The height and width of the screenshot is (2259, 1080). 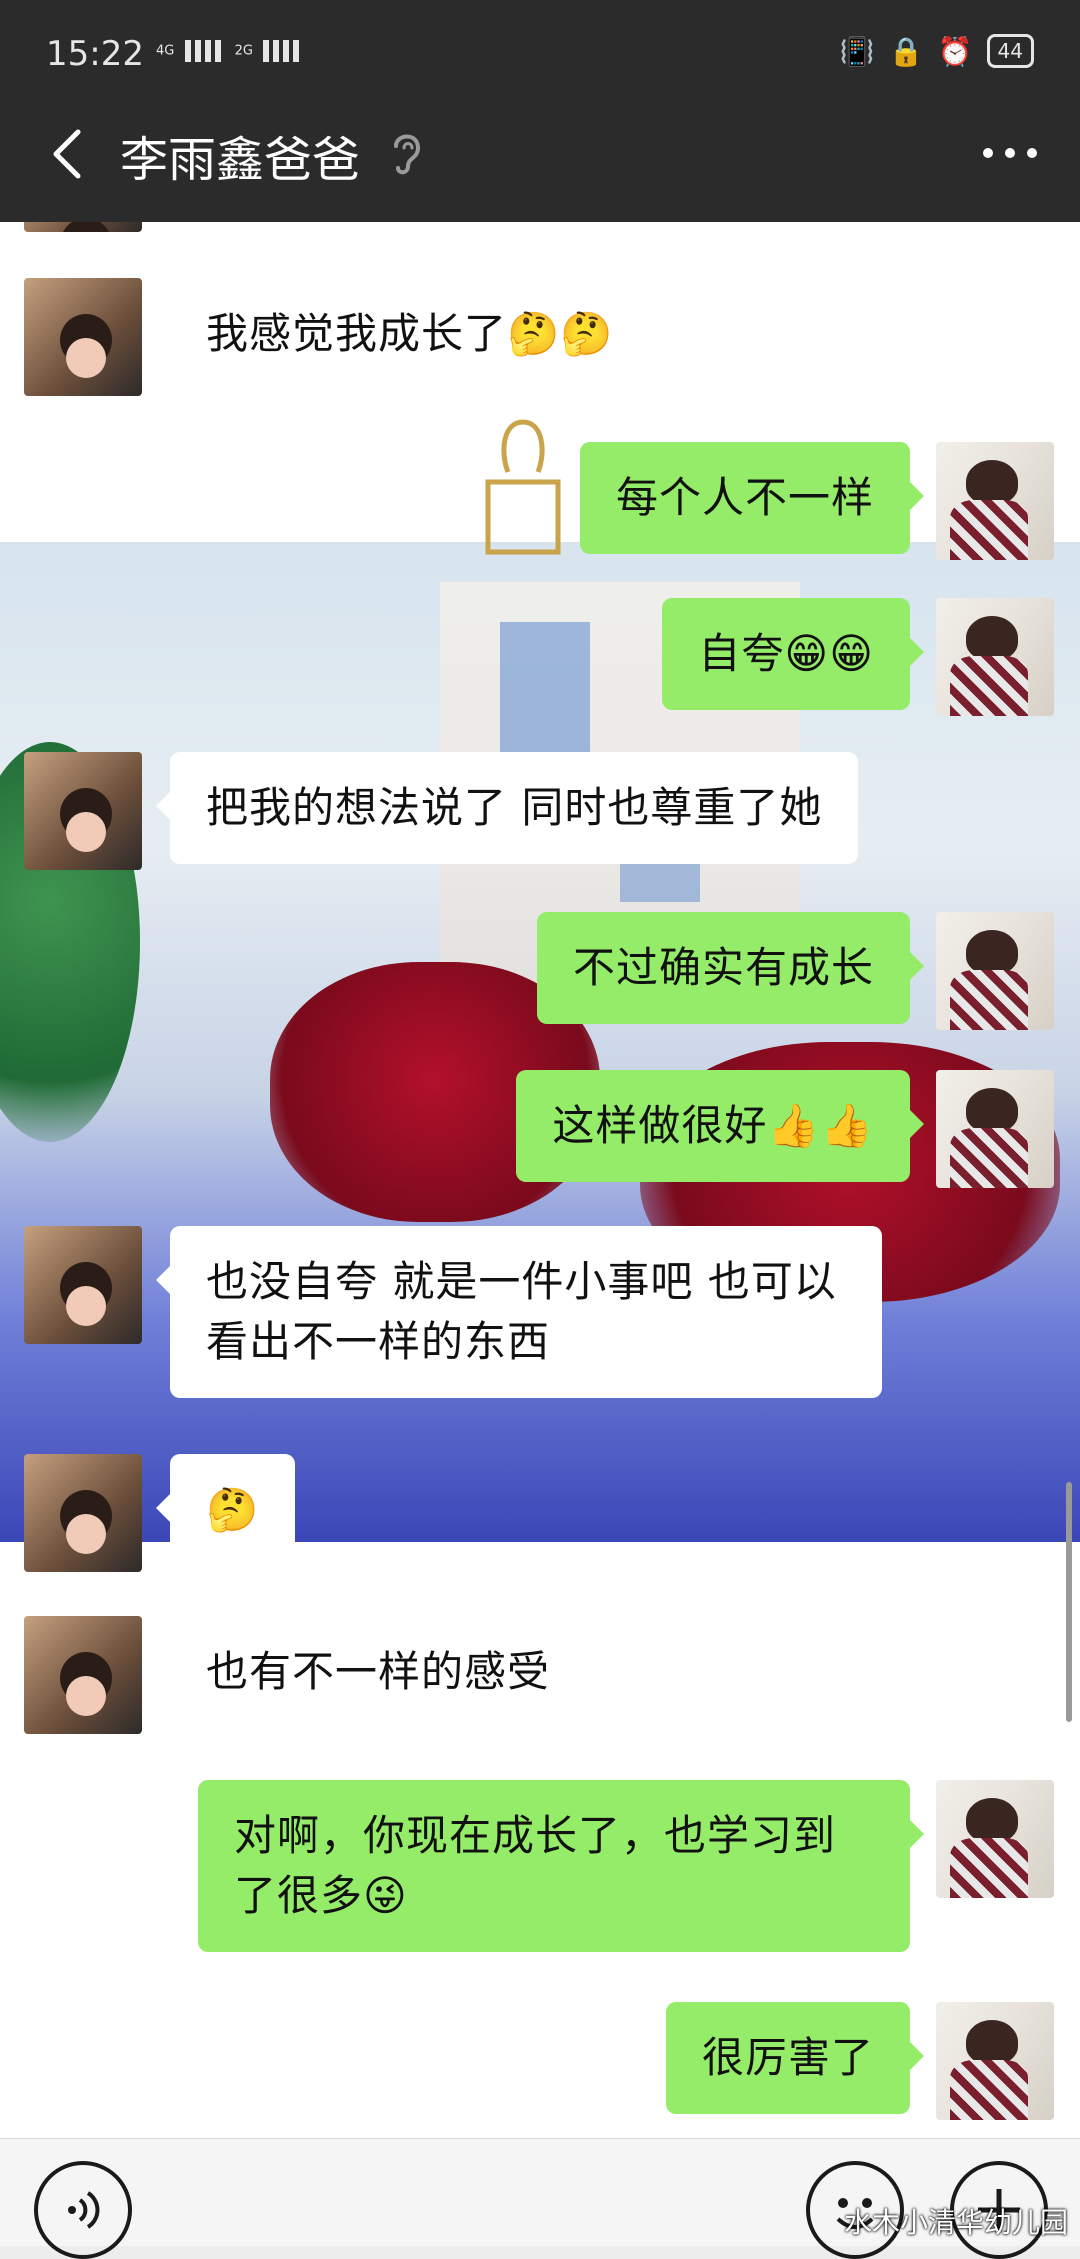 What do you see at coordinates (540, 2198) in the screenshot?
I see `input-bar: 水木小清华幼儿园` at bounding box center [540, 2198].